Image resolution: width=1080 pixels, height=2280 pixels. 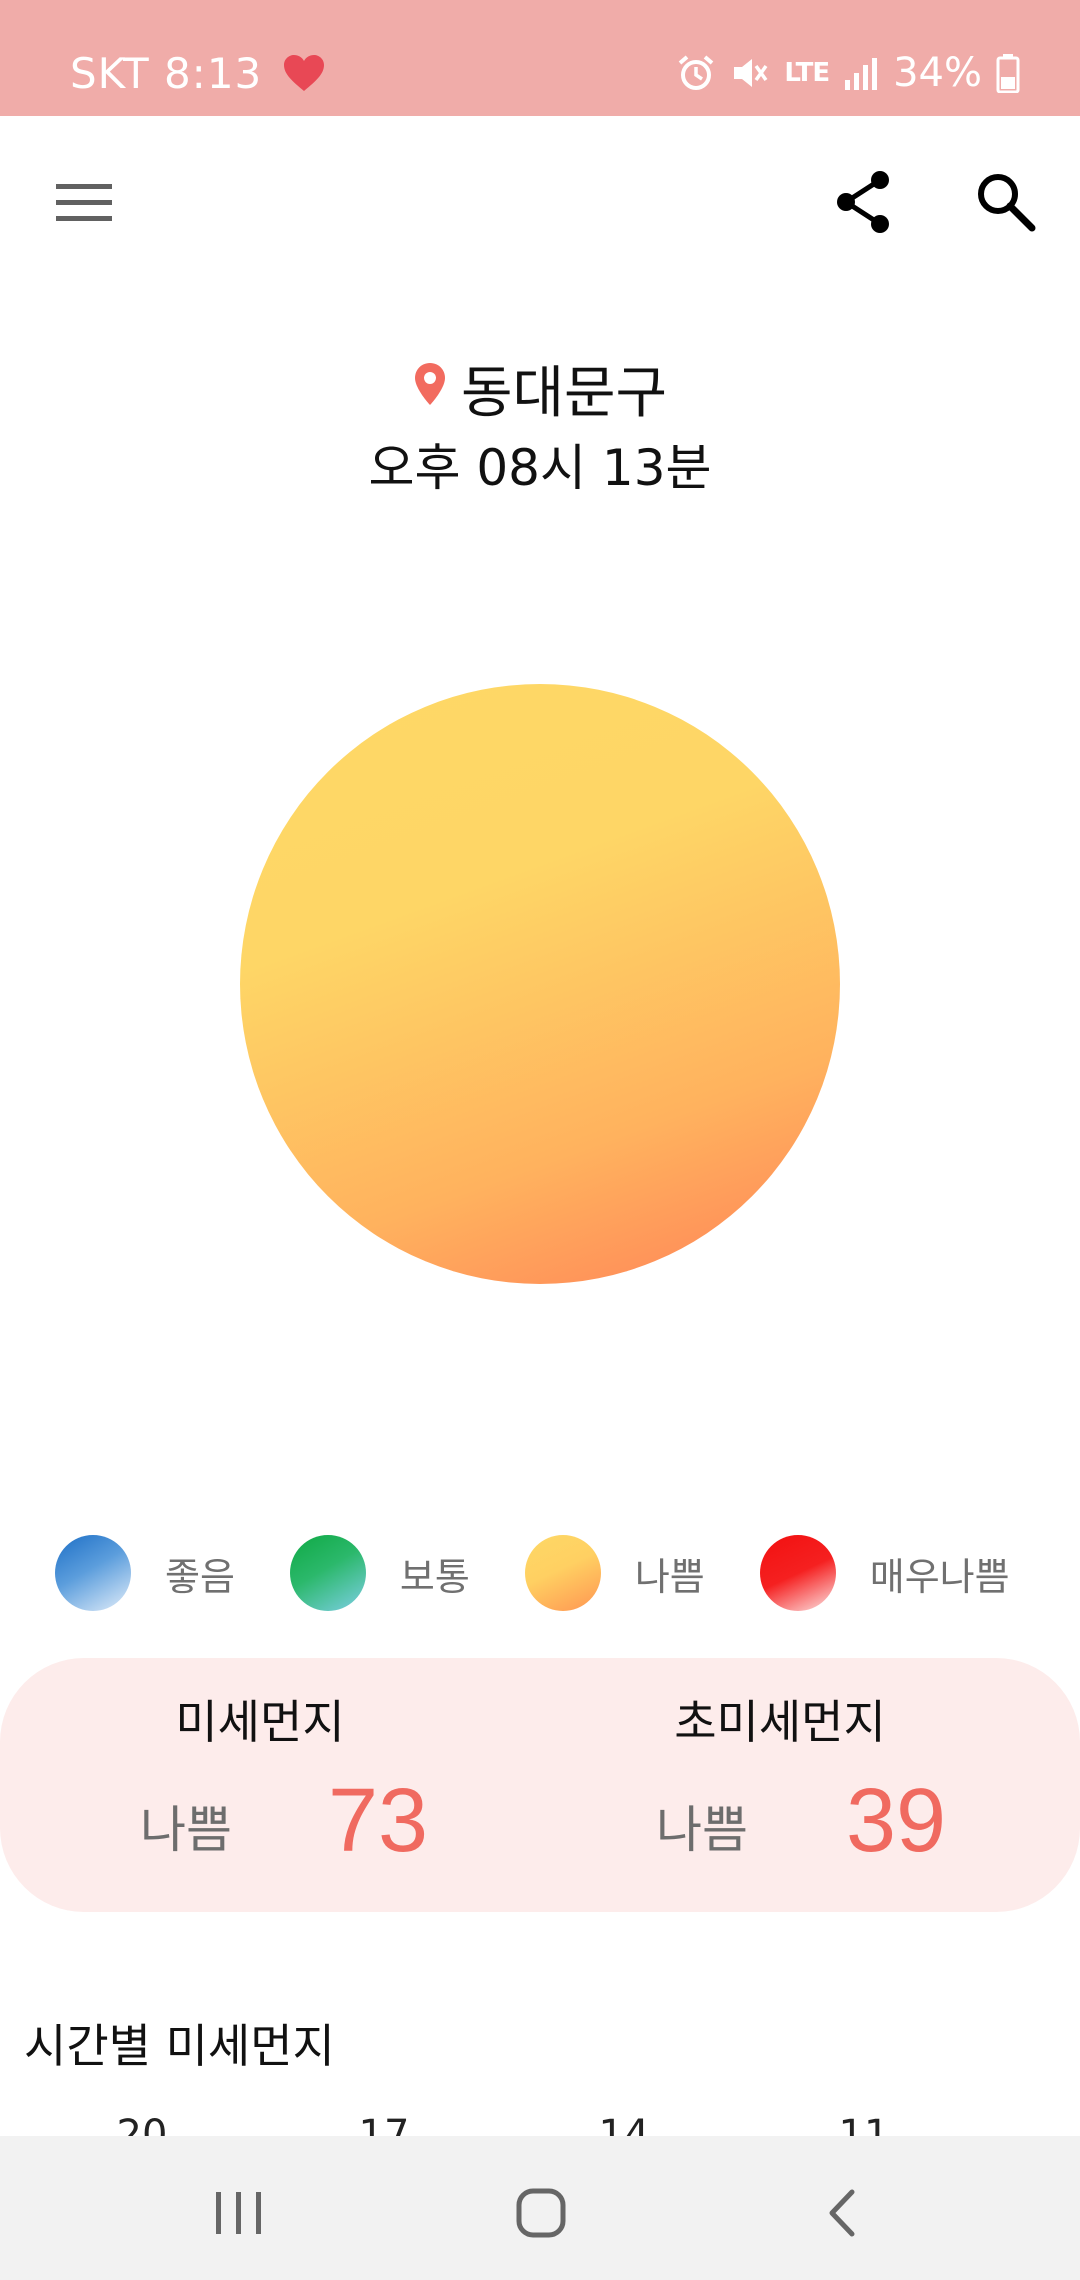 What do you see at coordinates (696, 73) in the screenshot?
I see `alarm-icon` at bounding box center [696, 73].